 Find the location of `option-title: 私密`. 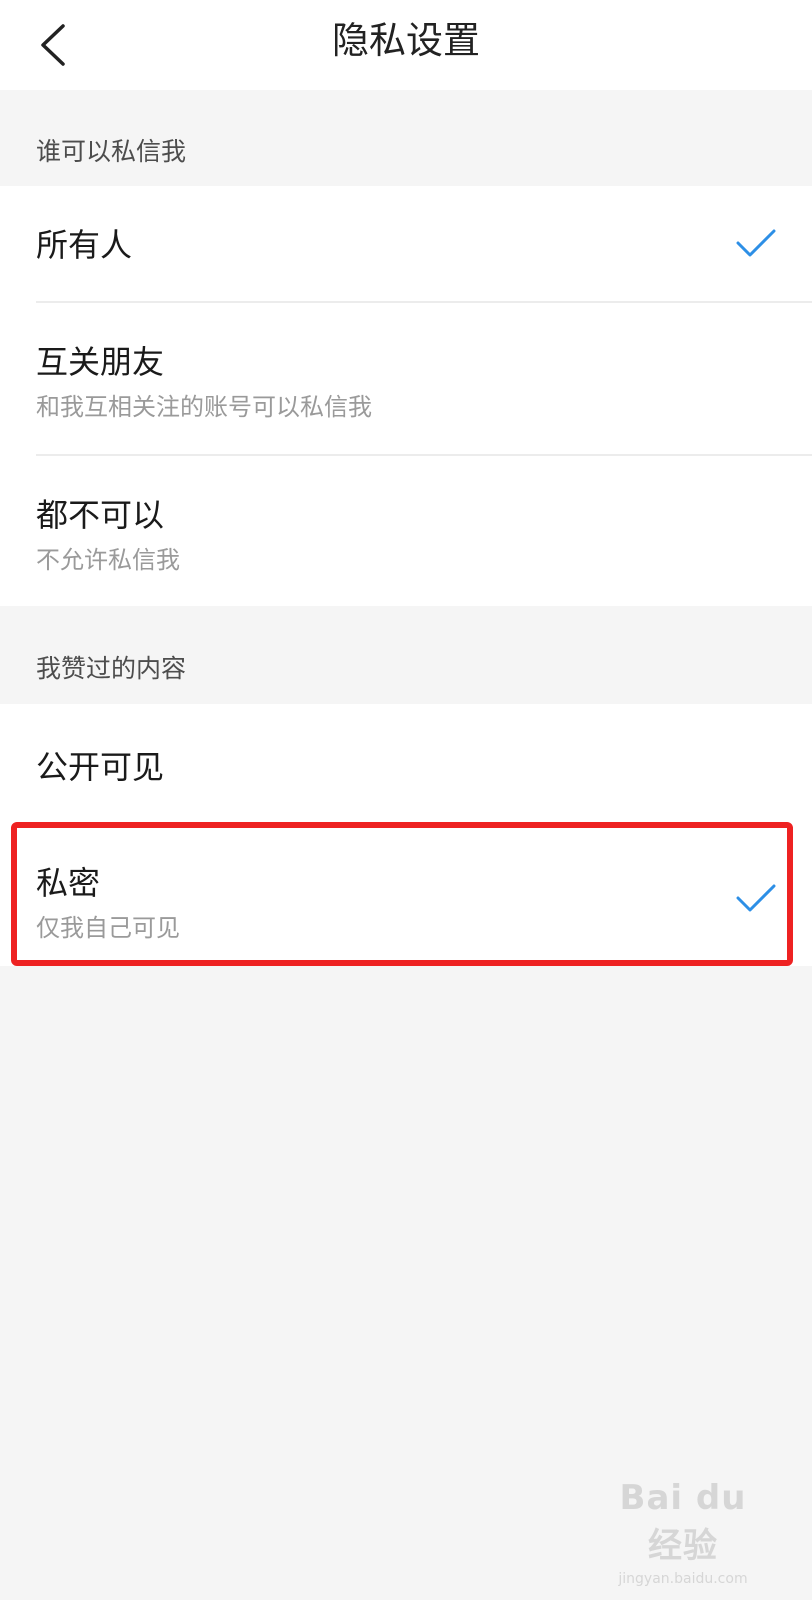

option-title: 私密 is located at coordinates (68, 883).